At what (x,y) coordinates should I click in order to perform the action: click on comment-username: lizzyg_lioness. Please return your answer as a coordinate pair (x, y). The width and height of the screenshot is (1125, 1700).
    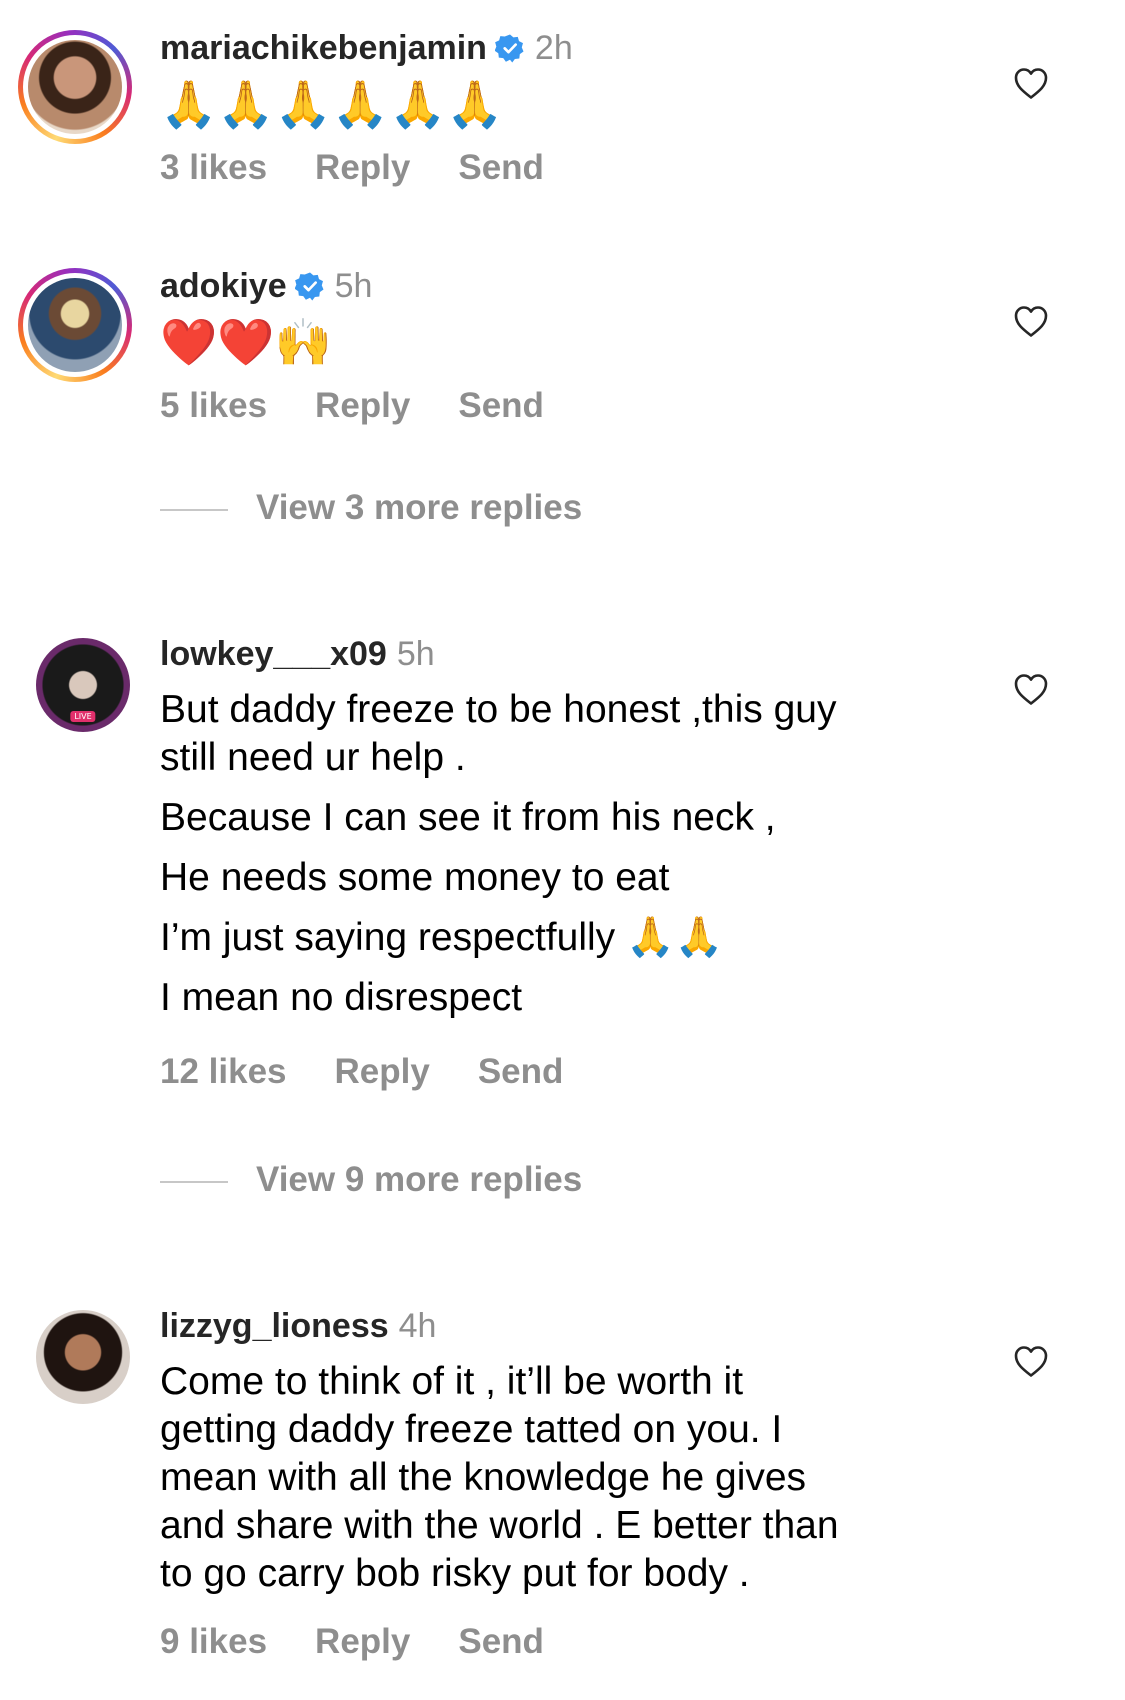
    Looking at the image, I should click on (274, 1326).